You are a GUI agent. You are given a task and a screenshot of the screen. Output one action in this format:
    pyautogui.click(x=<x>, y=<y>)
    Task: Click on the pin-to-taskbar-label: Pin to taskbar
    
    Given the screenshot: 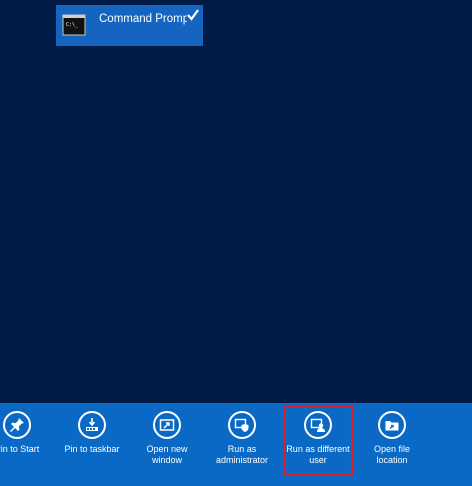 What is the action you would take?
    pyautogui.click(x=92, y=449)
    